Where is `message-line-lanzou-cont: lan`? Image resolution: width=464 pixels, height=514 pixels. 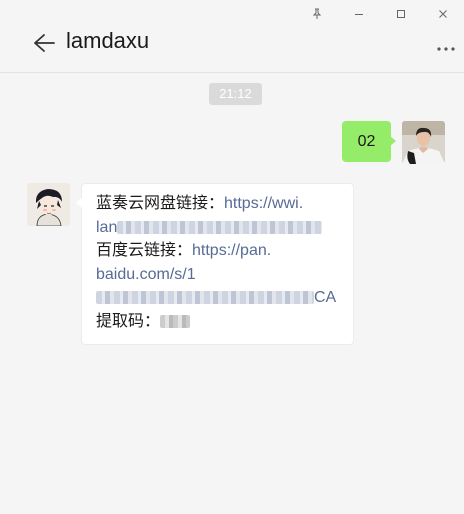 message-line-lanzou-cont: lan is located at coordinates (218, 228).